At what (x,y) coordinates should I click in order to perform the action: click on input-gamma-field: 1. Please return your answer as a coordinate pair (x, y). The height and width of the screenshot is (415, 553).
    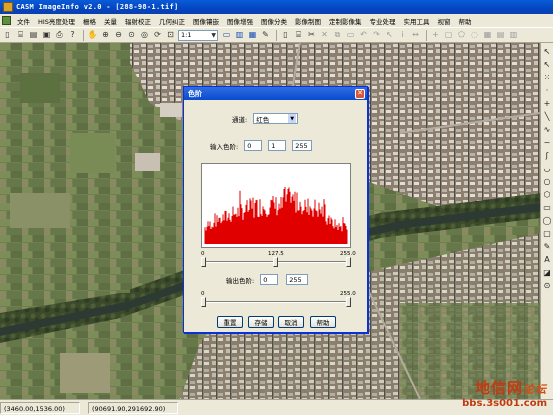
    Looking at the image, I should click on (277, 145).